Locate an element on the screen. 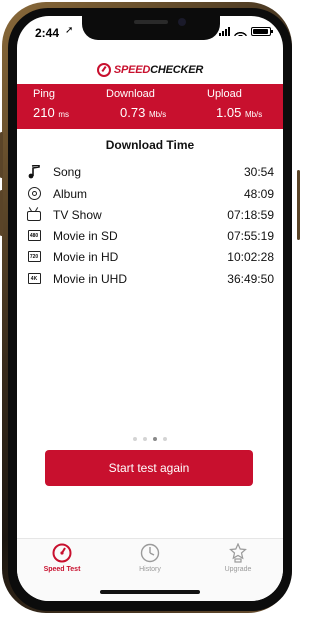 The image size is (320, 617). ping-value: 210 ms is located at coordinates (51, 112).